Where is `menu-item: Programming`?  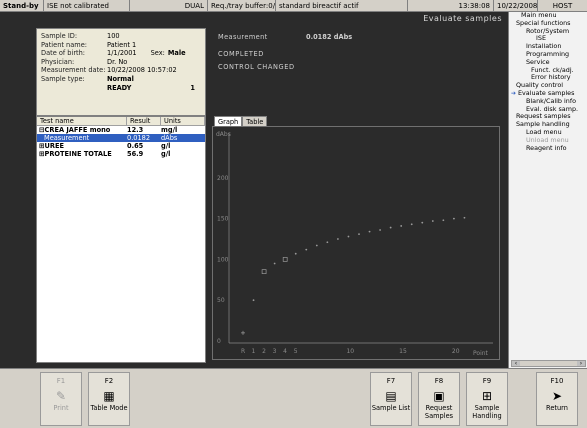 menu-item: Programming is located at coordinates (548, 55).